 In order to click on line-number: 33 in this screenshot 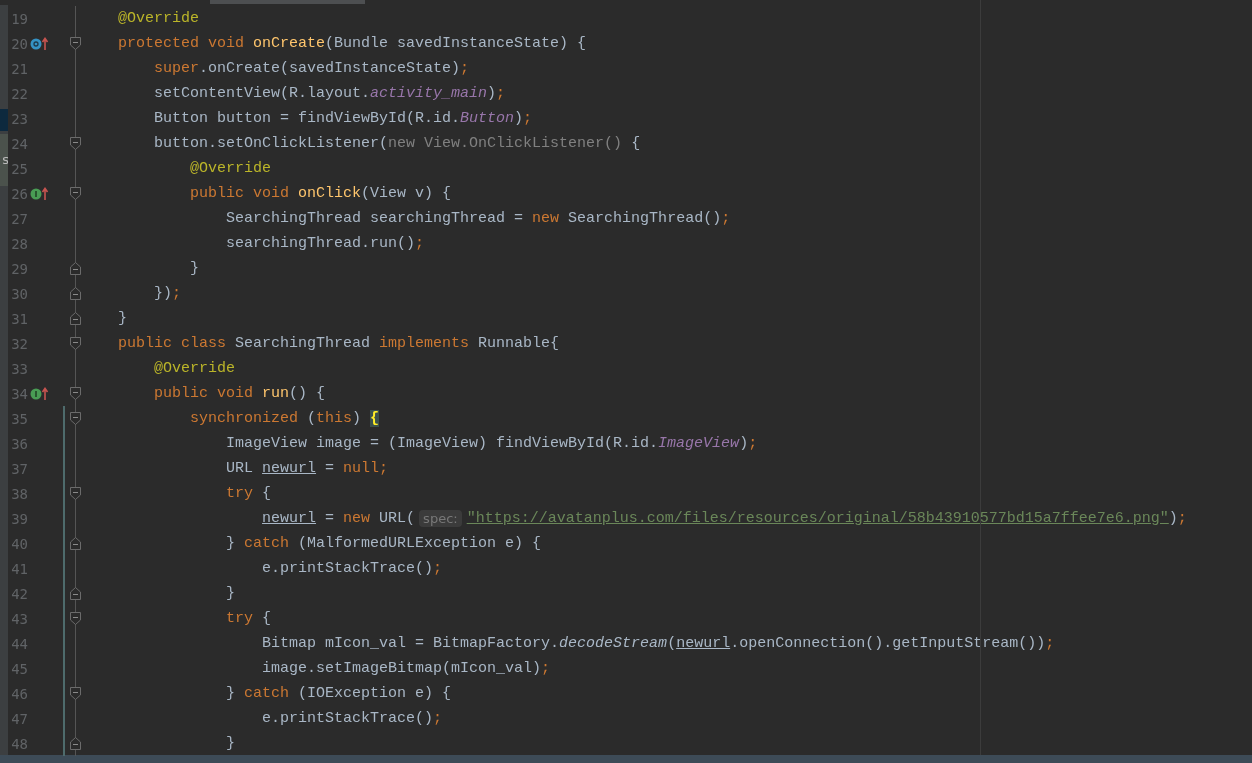, I will do `click(19, 368)`.